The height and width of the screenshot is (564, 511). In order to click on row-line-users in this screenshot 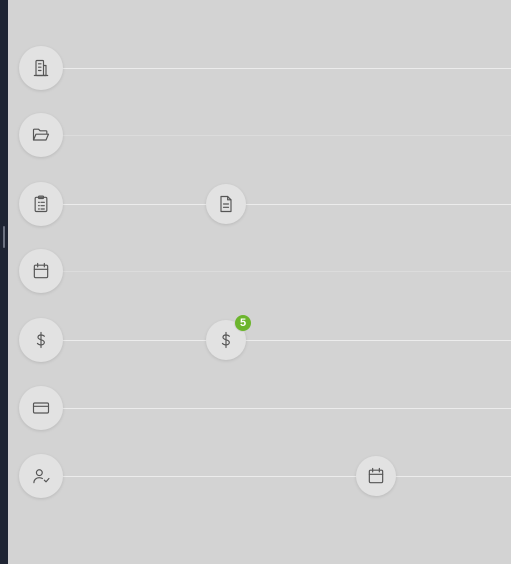, I will do `click(279, 476)`.